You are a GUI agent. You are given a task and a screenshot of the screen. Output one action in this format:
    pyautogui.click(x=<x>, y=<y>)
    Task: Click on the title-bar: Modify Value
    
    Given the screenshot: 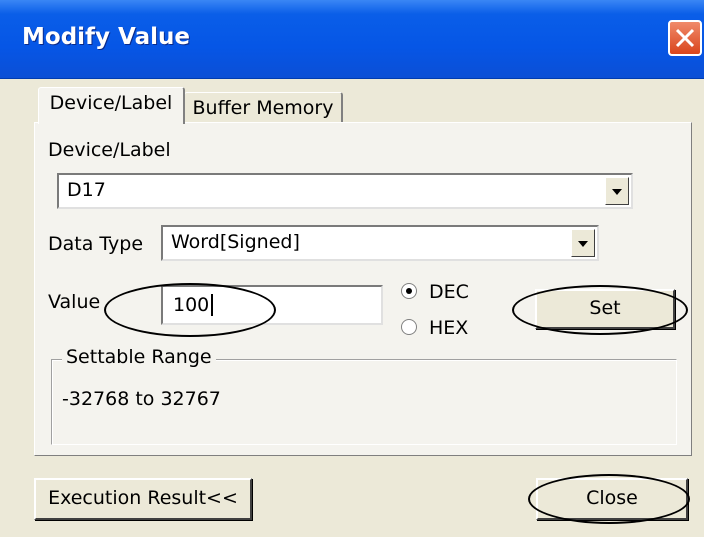 What is the action you would take?
    pyautogui.click(x=352, y=39)
    